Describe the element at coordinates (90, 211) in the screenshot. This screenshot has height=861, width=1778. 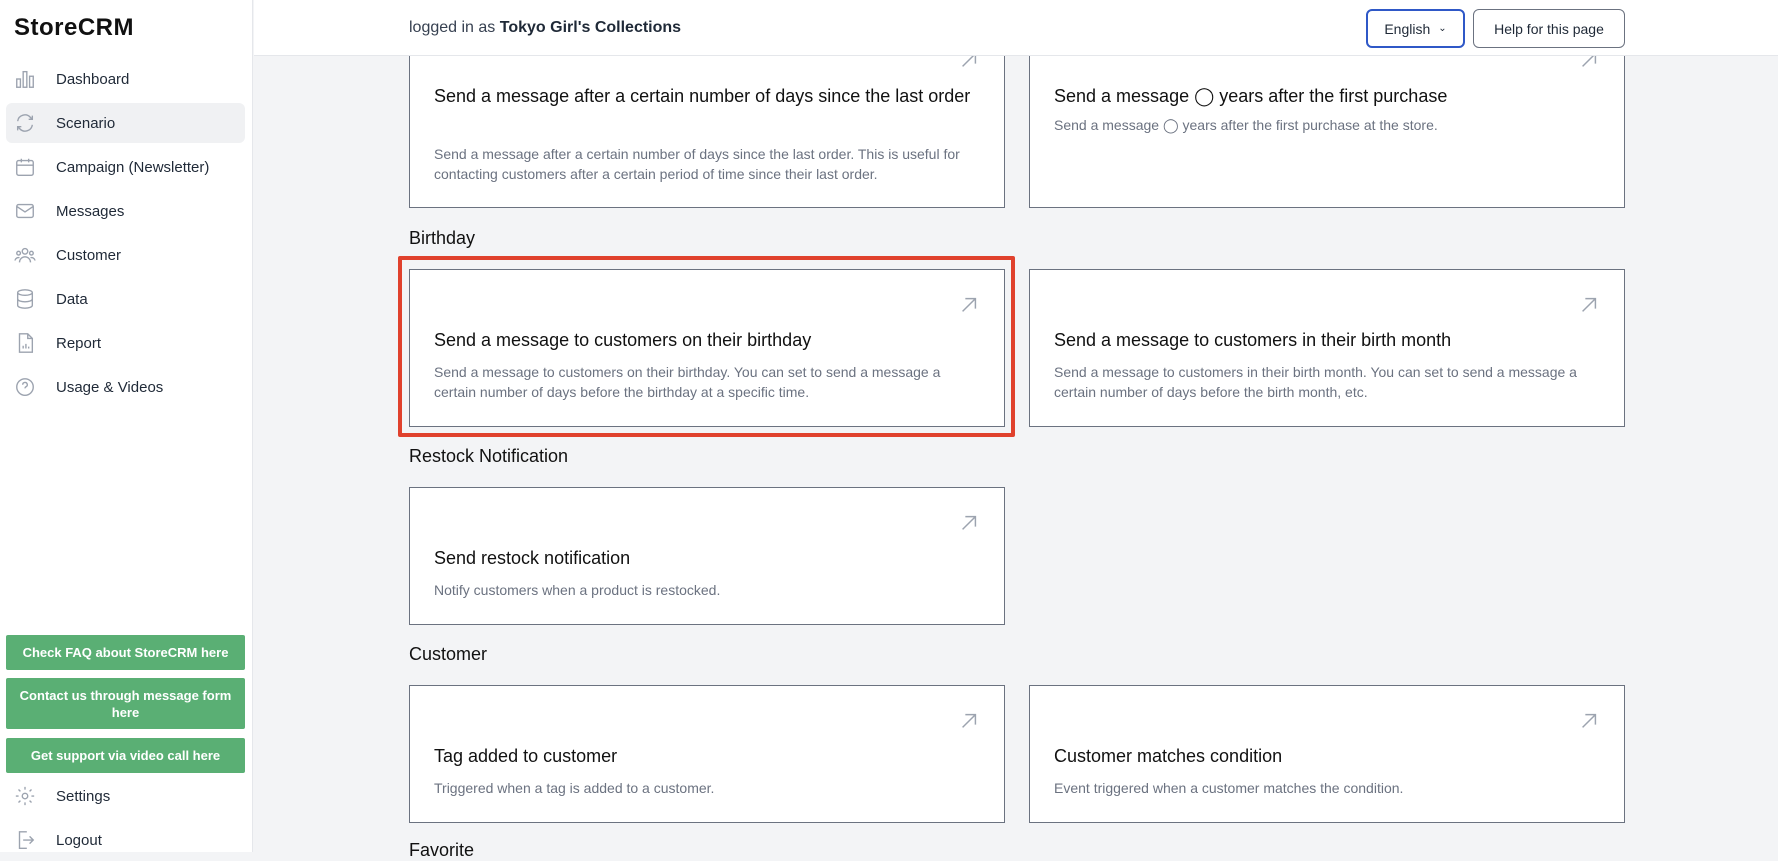
I see `sidebar-item-label: Messages` at that location.